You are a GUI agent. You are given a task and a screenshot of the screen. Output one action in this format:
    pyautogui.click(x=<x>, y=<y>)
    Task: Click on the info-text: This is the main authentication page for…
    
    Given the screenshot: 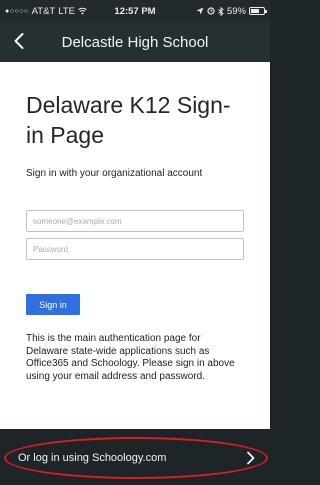 What is the action you would take?
    pyautogui.click(x=130, y=357)
    